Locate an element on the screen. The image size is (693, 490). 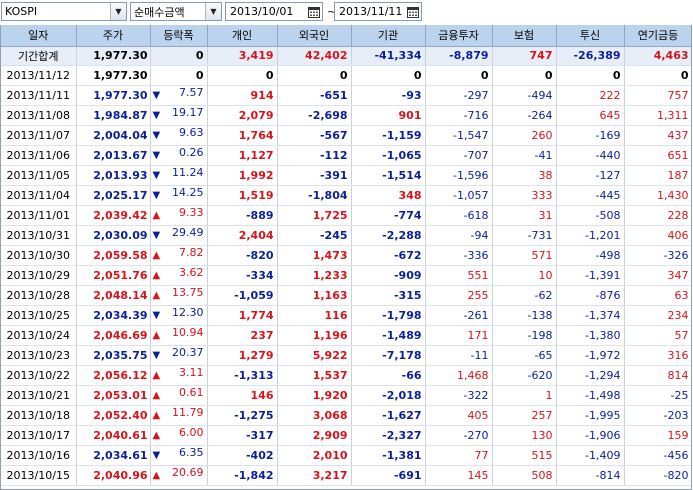
change-value: 10.94 is located at coordinates (188, 333).